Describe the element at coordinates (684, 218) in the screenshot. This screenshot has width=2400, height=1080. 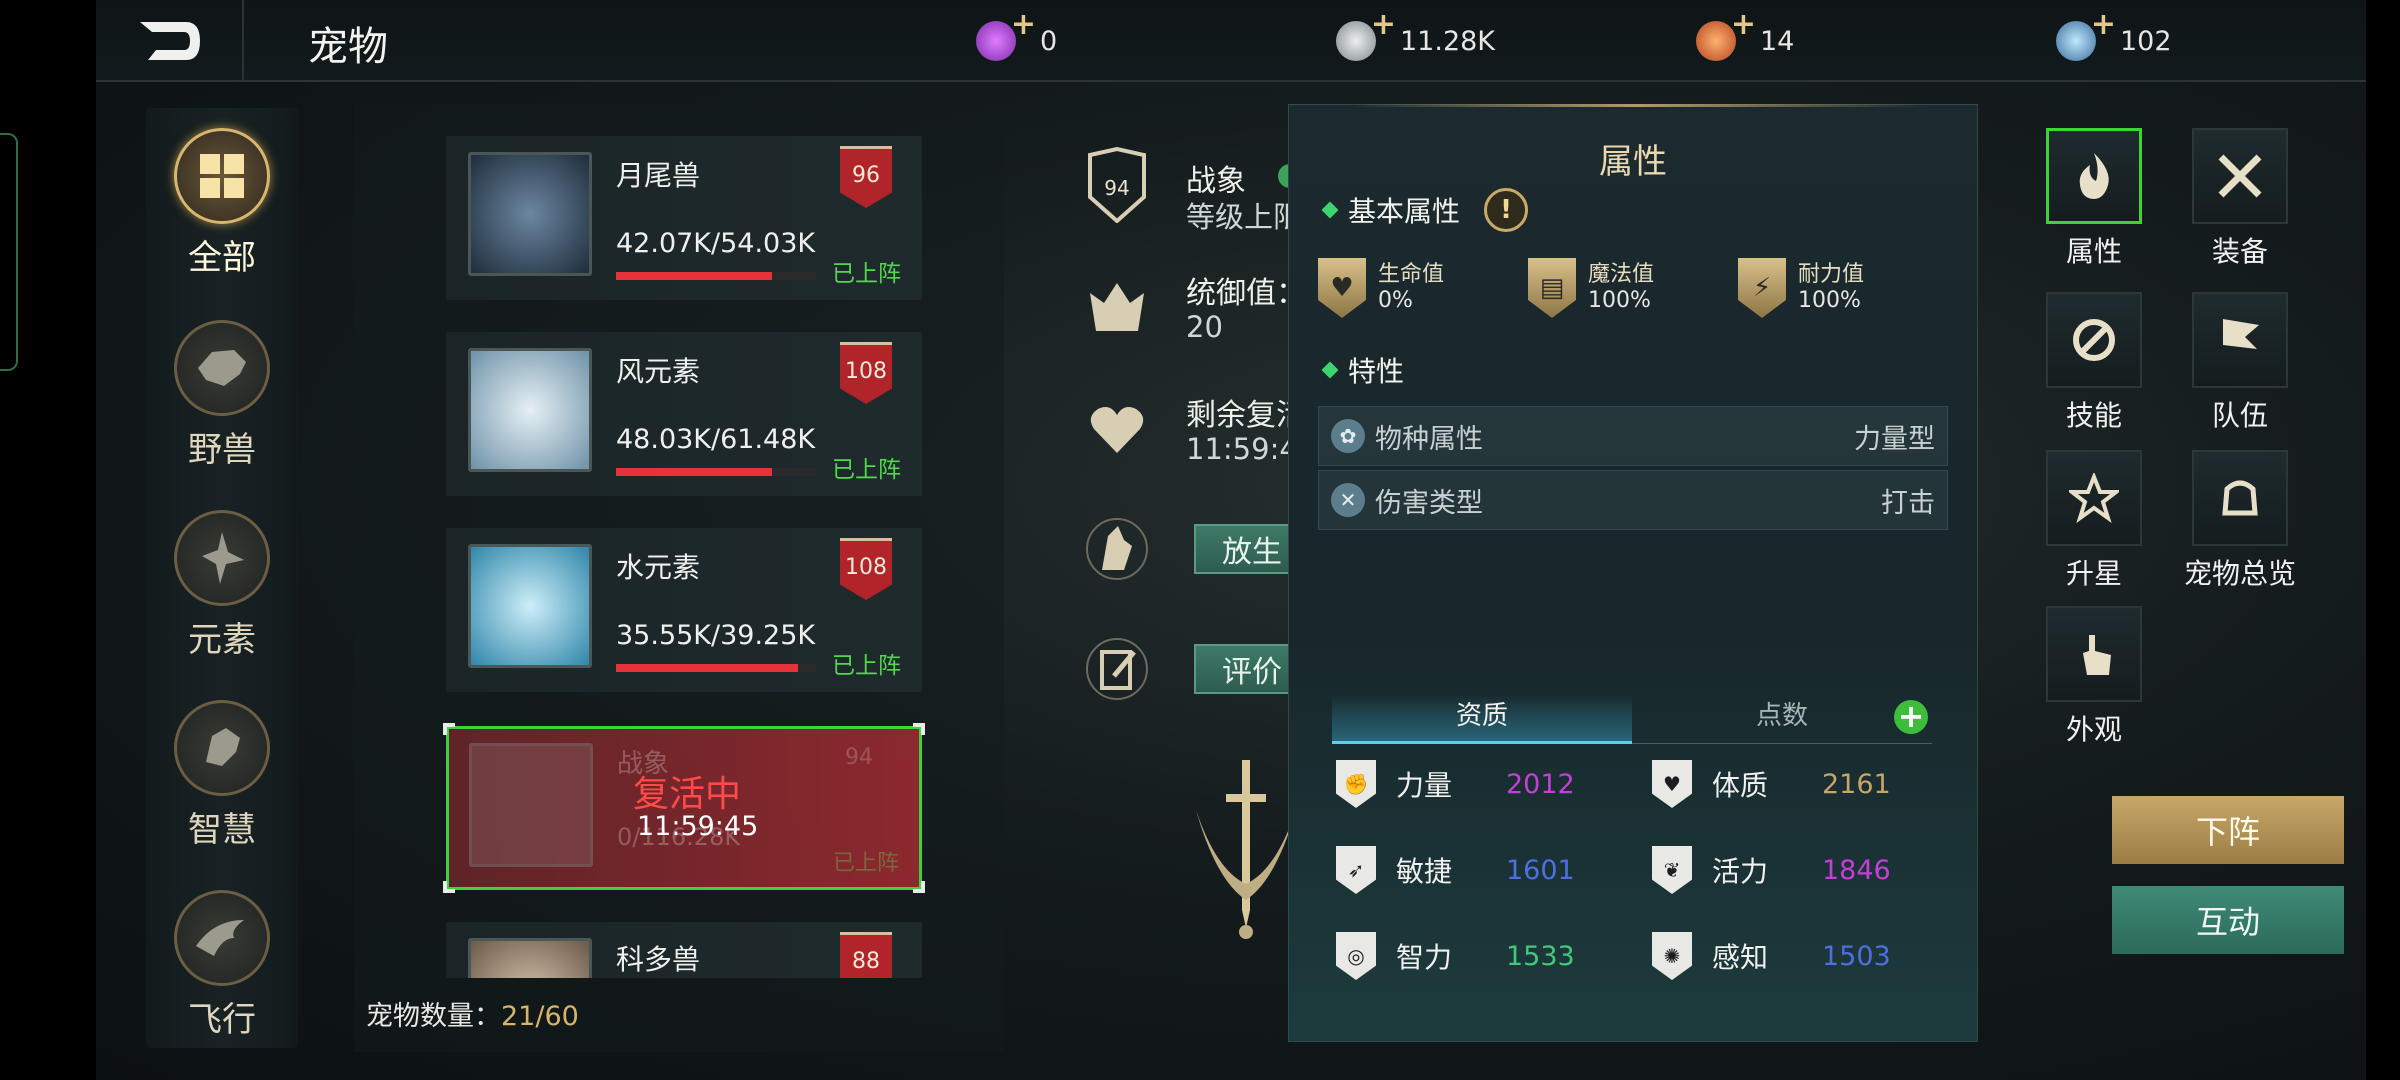
I see `pet-card: 月尾兽 42.07K/54.03K 96 已上阵` at that location.